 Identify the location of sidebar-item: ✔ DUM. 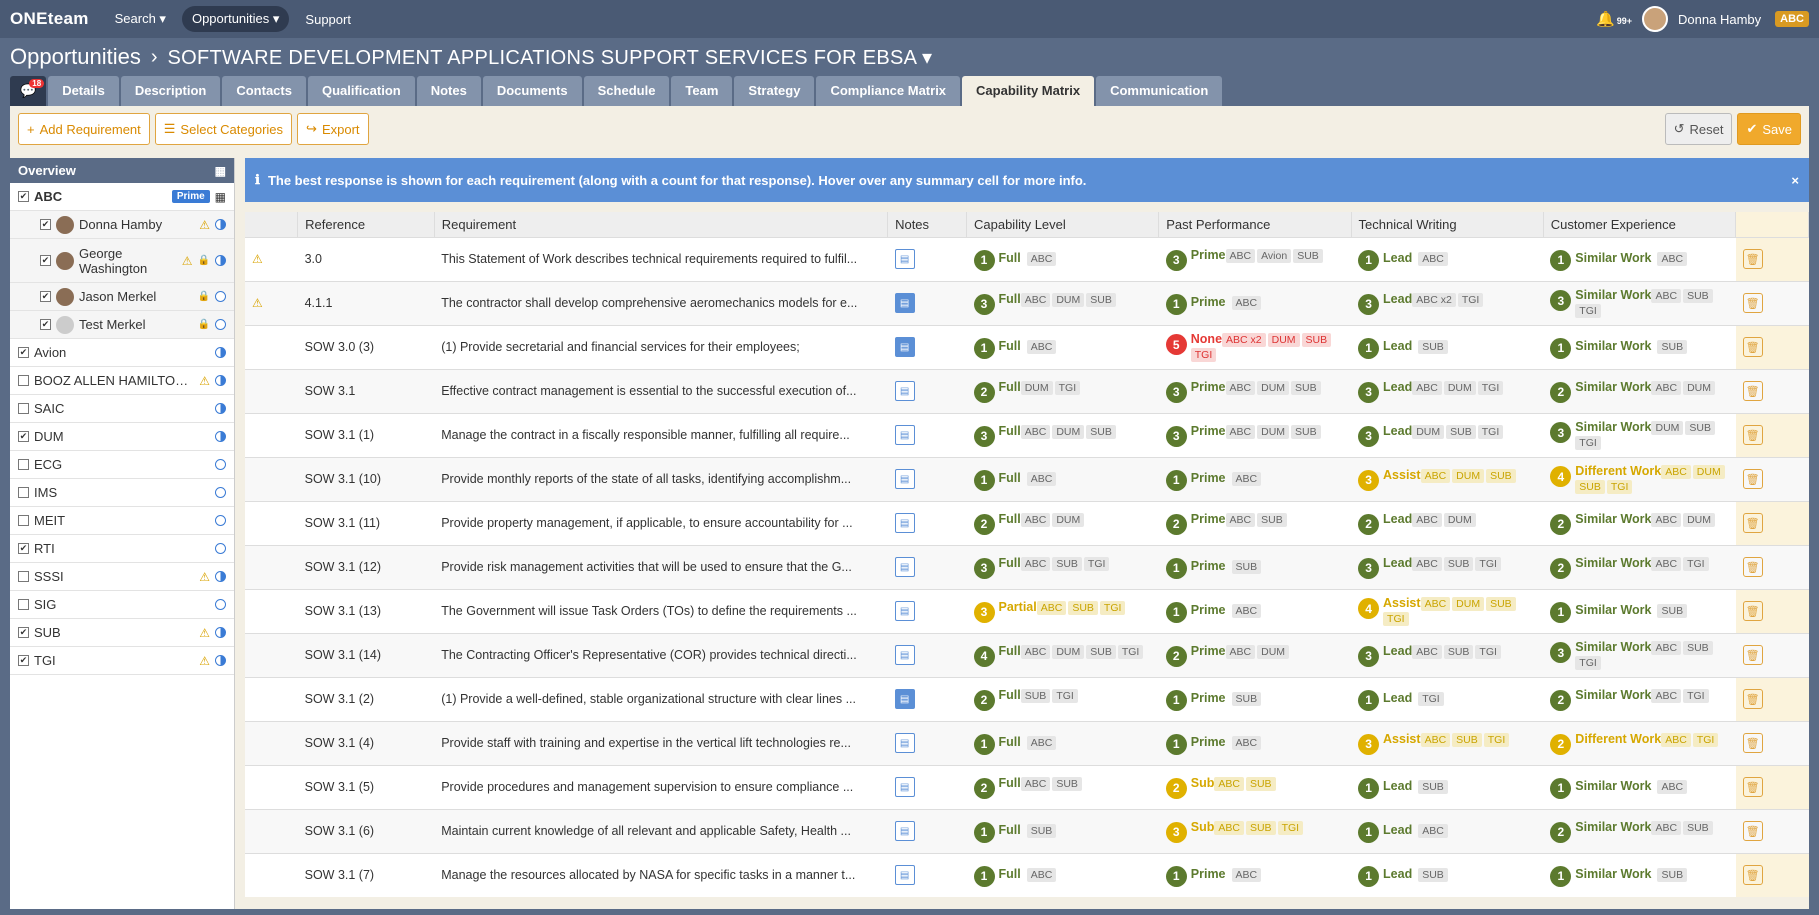
(122, 437).